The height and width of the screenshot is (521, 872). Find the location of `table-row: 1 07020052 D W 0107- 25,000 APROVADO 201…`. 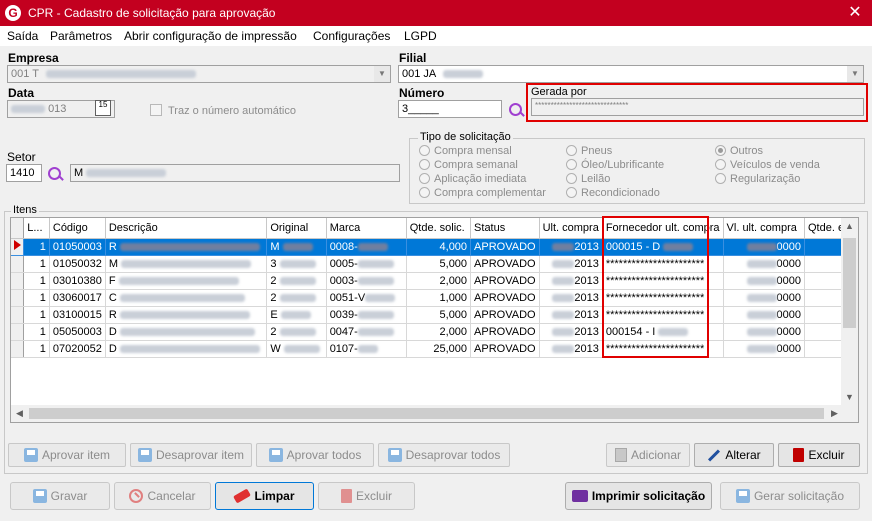

table-row: 1 07020052 D W 0107- 25,000 APROVADO 201… is located at coordinates (434, 349).